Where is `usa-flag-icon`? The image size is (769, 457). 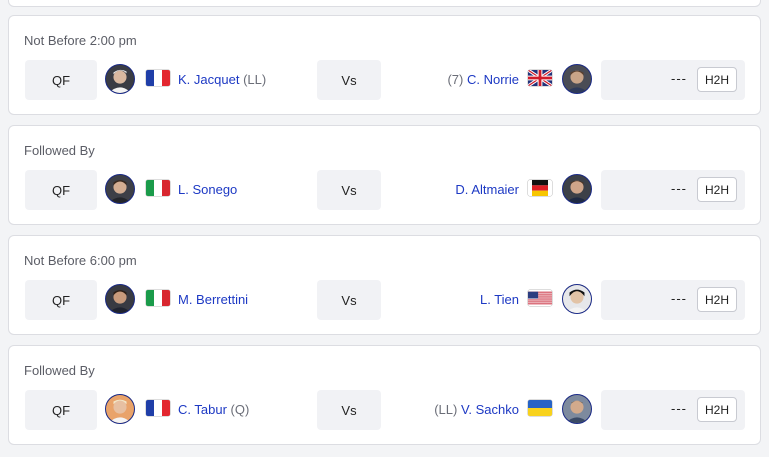 usa-flag-icon is located at coordinates (540, 298).